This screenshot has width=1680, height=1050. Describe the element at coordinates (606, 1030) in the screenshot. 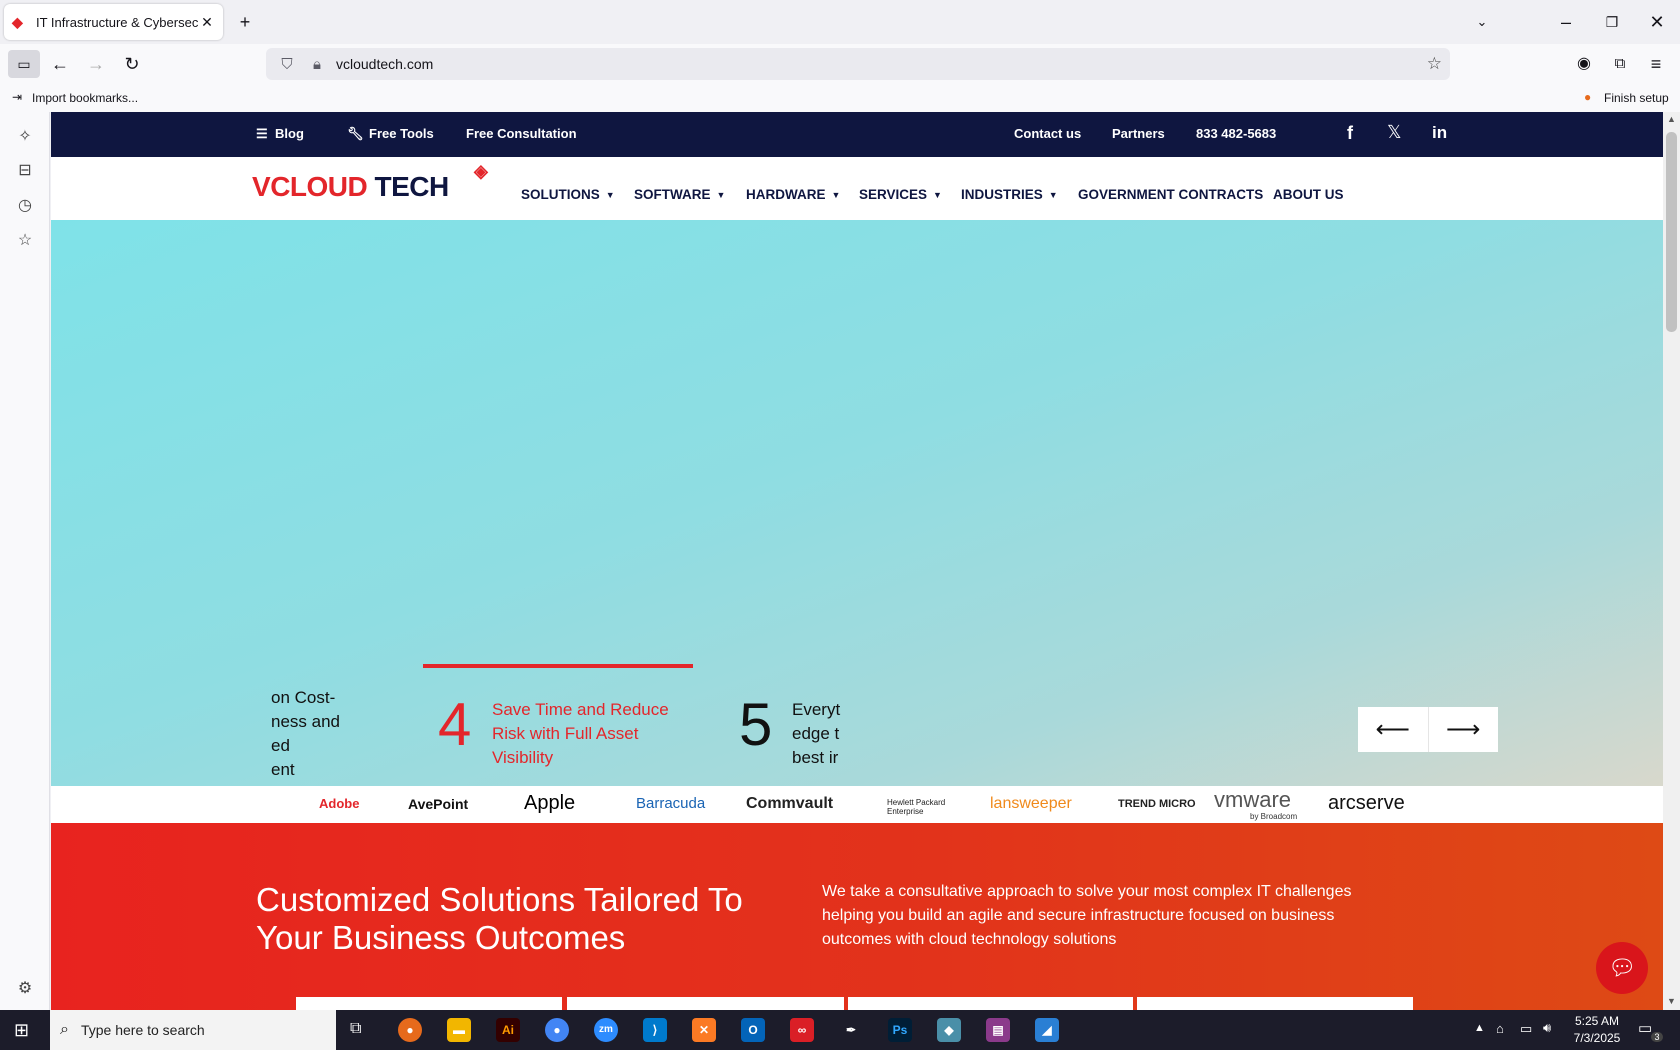

I see `zoom-icon: zm` at that location.